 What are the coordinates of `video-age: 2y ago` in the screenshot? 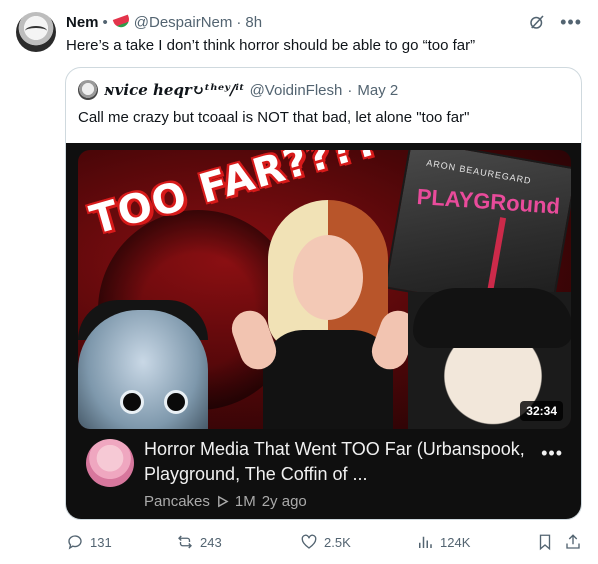 It's located at (284, 501).